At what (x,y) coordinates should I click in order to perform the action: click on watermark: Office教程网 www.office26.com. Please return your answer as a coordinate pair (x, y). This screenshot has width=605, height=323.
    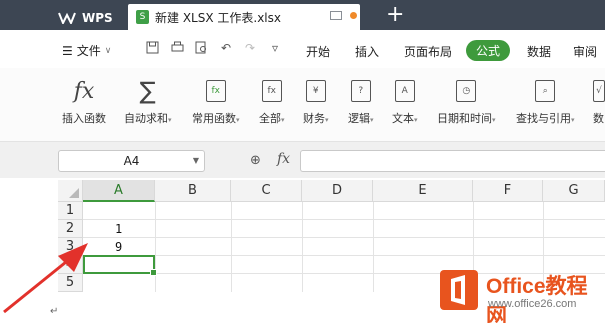
    Looking at the image, I should click on (522, 295).